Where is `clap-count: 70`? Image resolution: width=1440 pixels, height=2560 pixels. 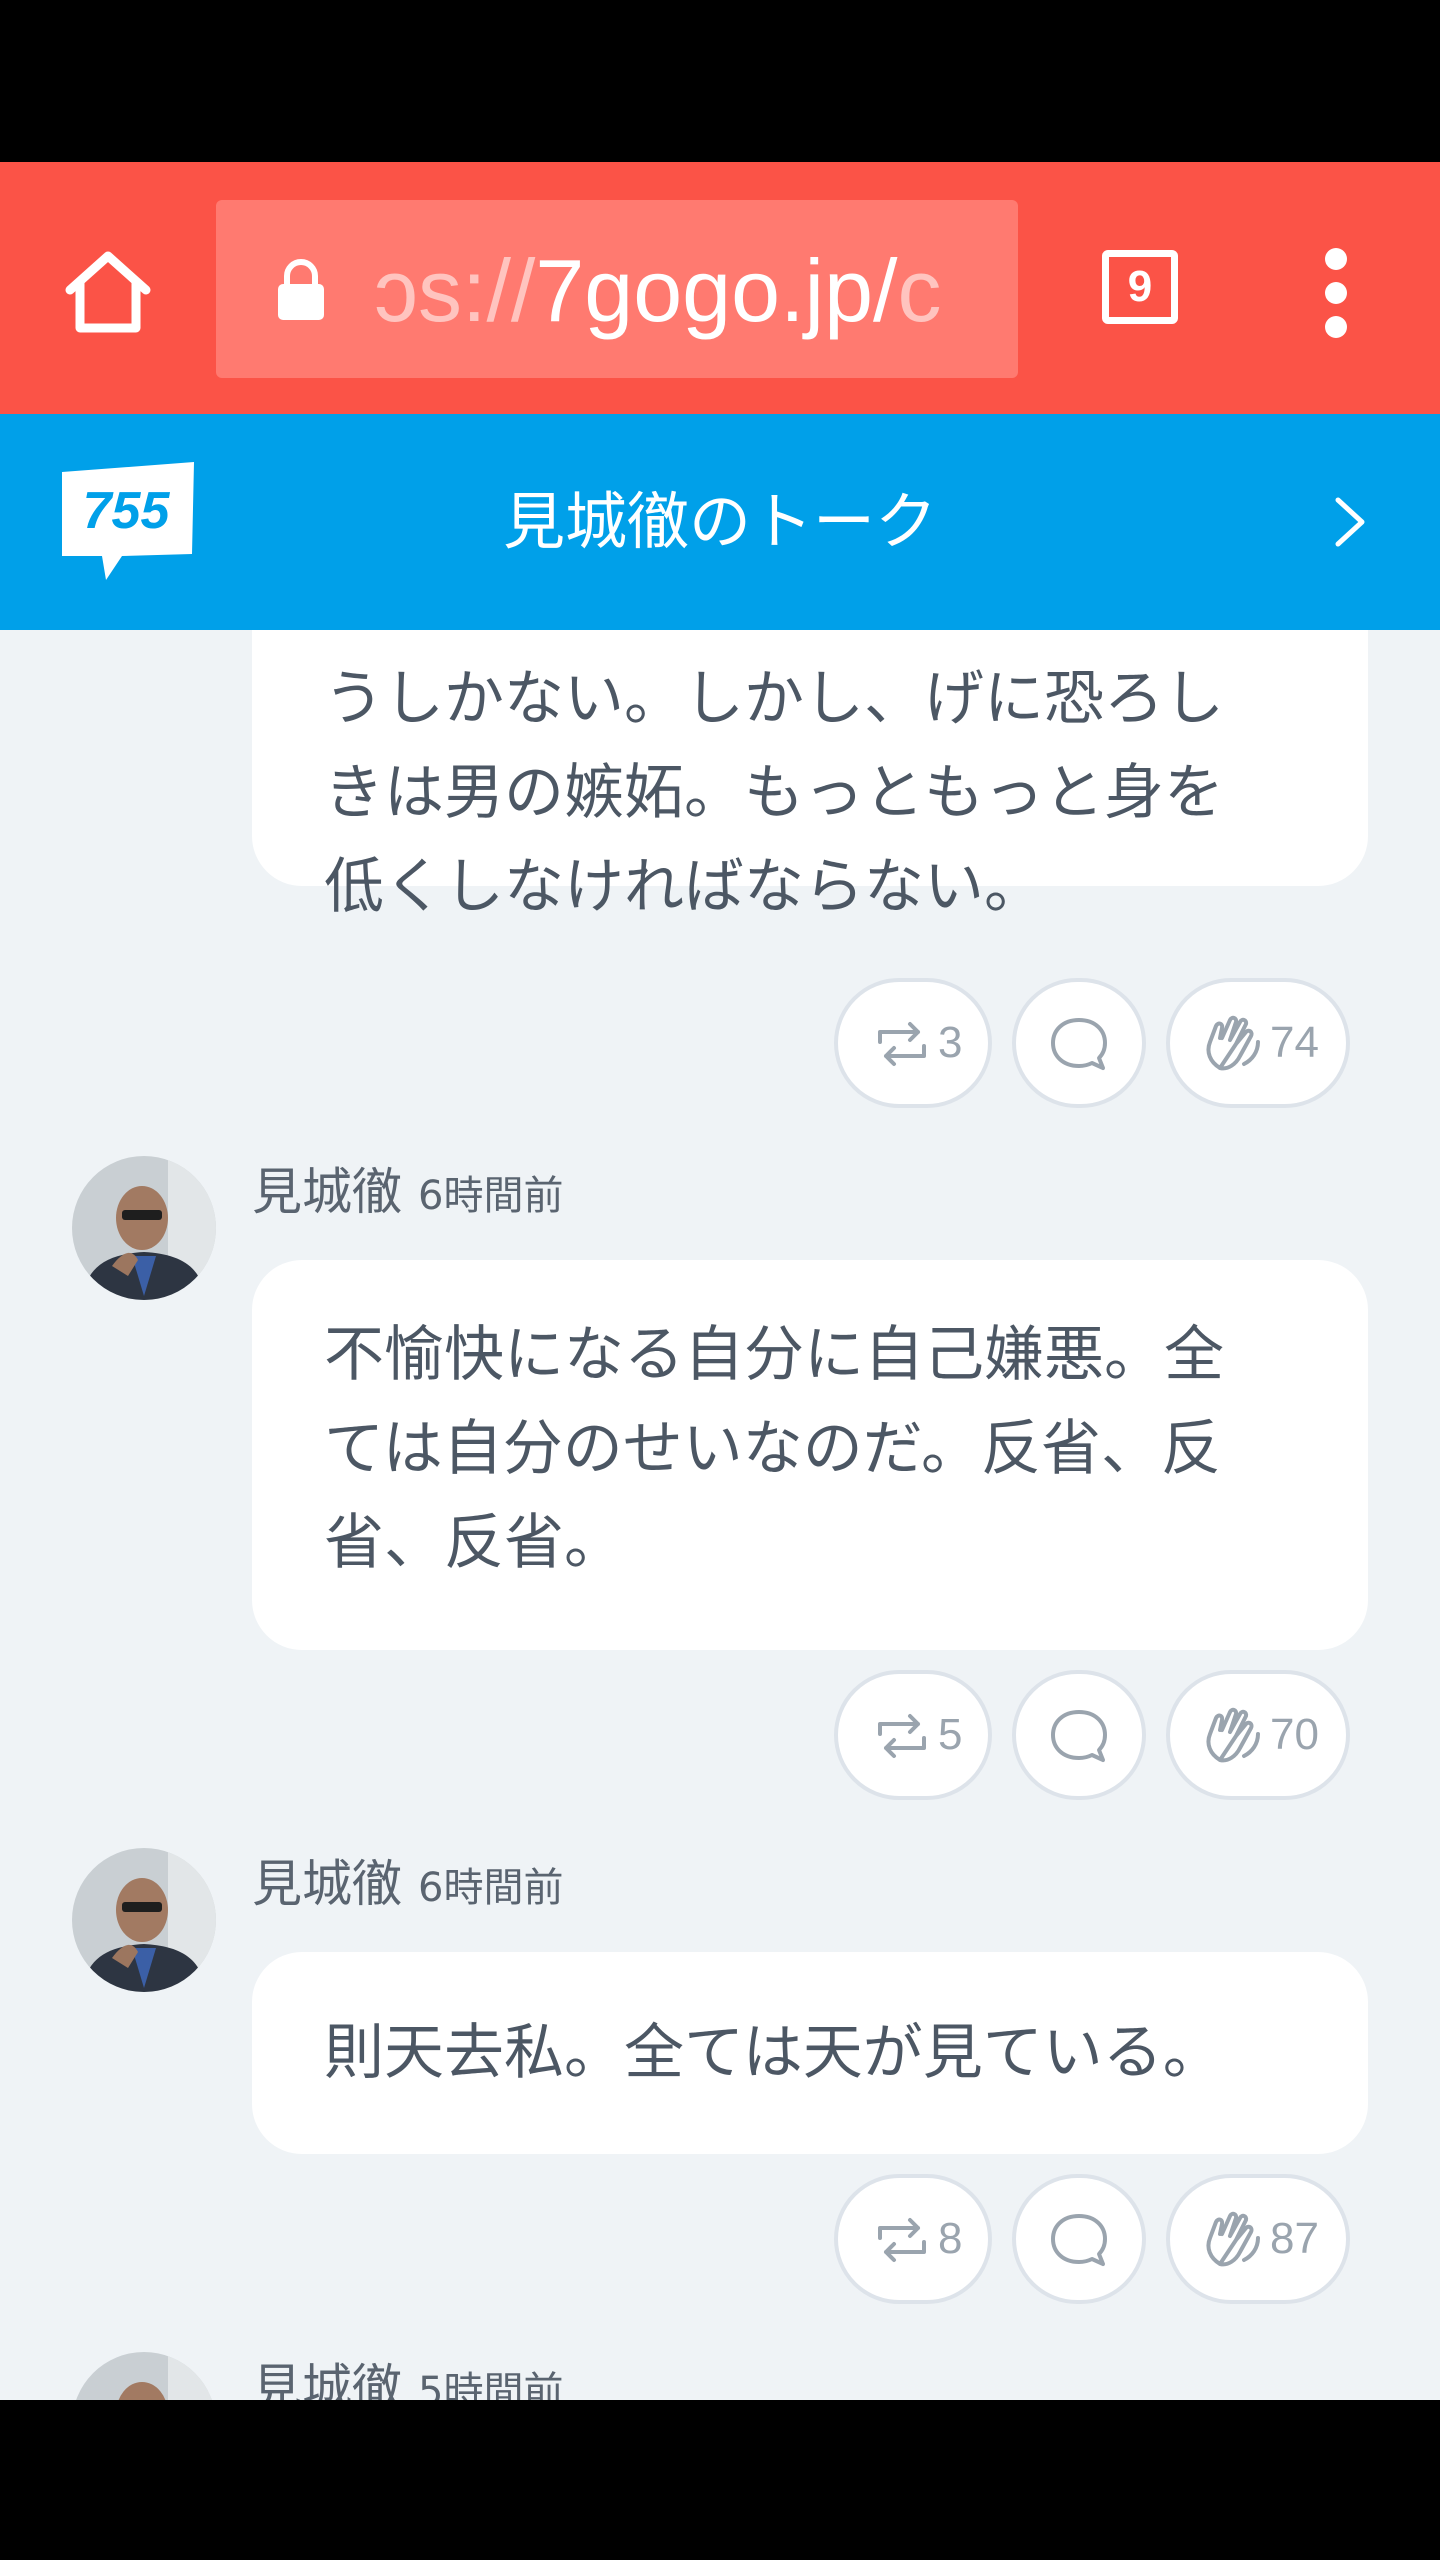 clap-count: 70 is located at coordinates (1294, 1734).